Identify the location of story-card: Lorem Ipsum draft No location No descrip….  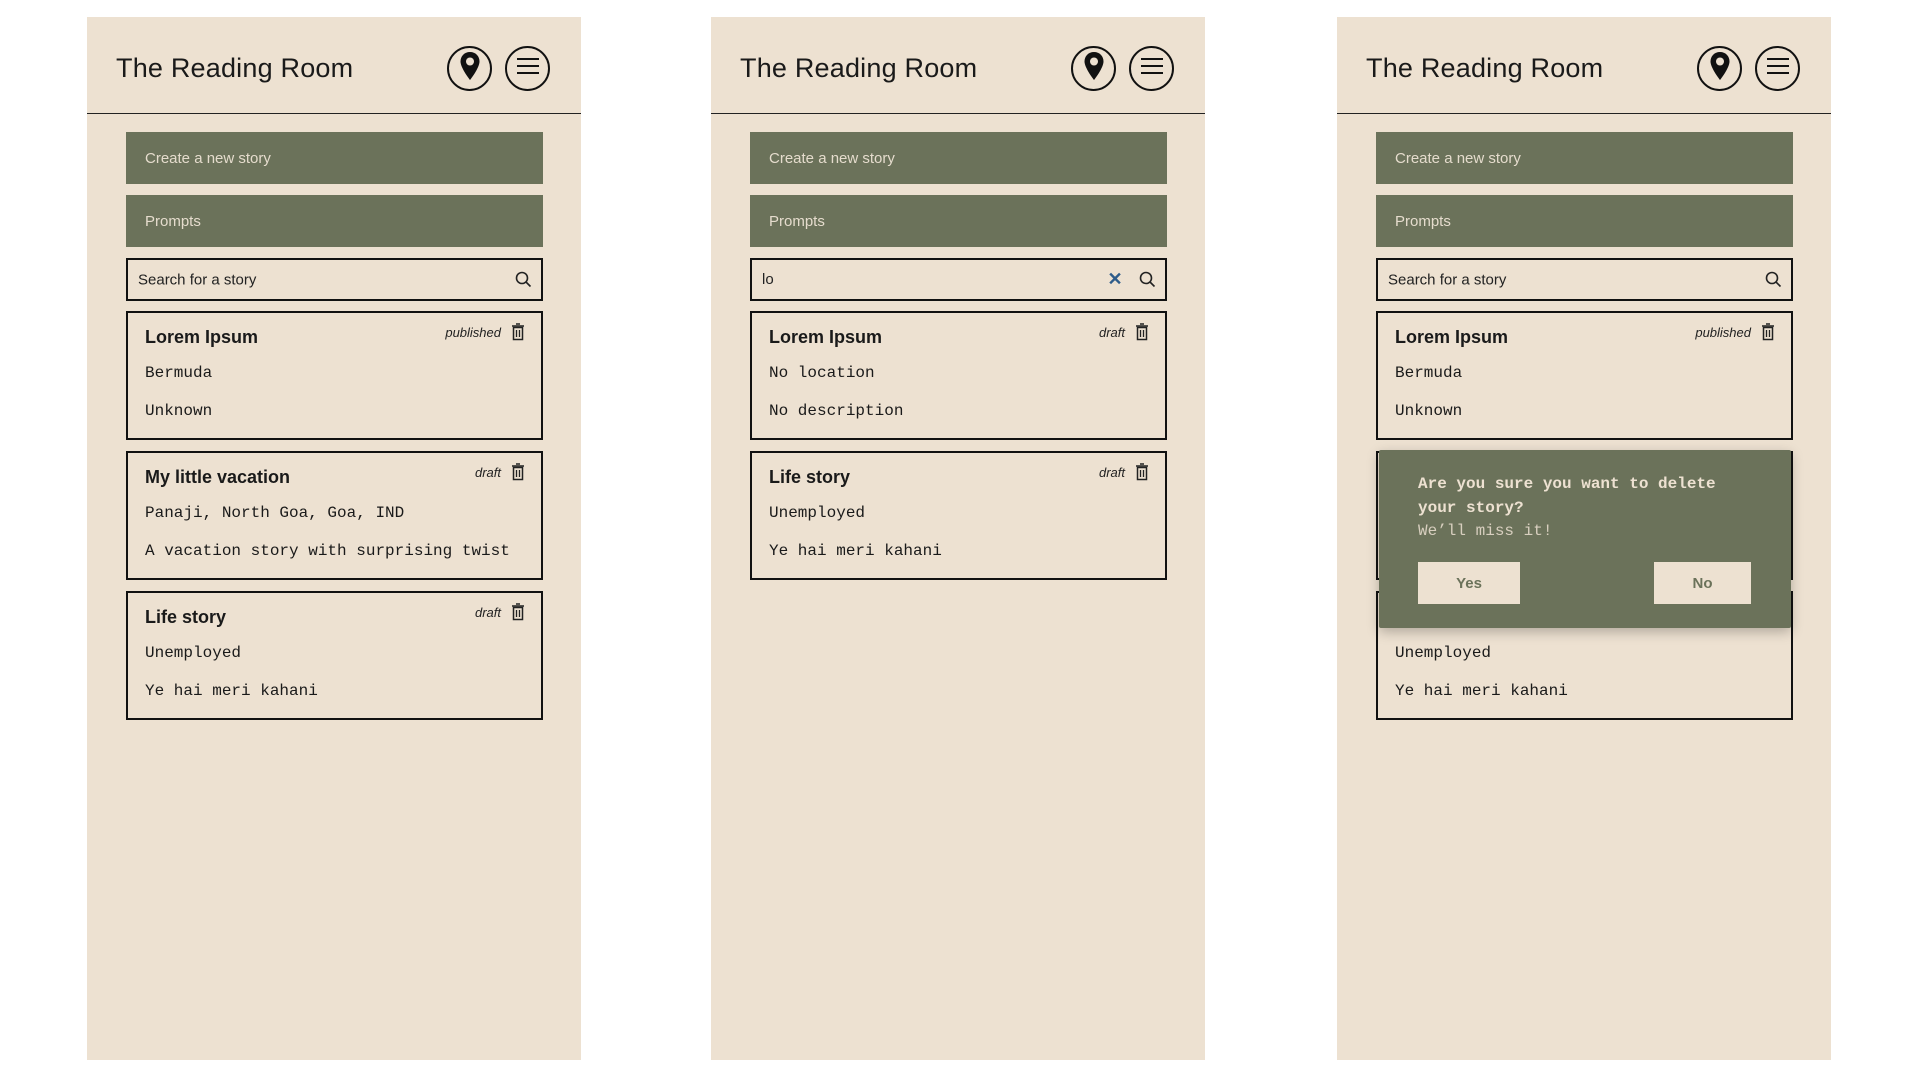
(958, 375).